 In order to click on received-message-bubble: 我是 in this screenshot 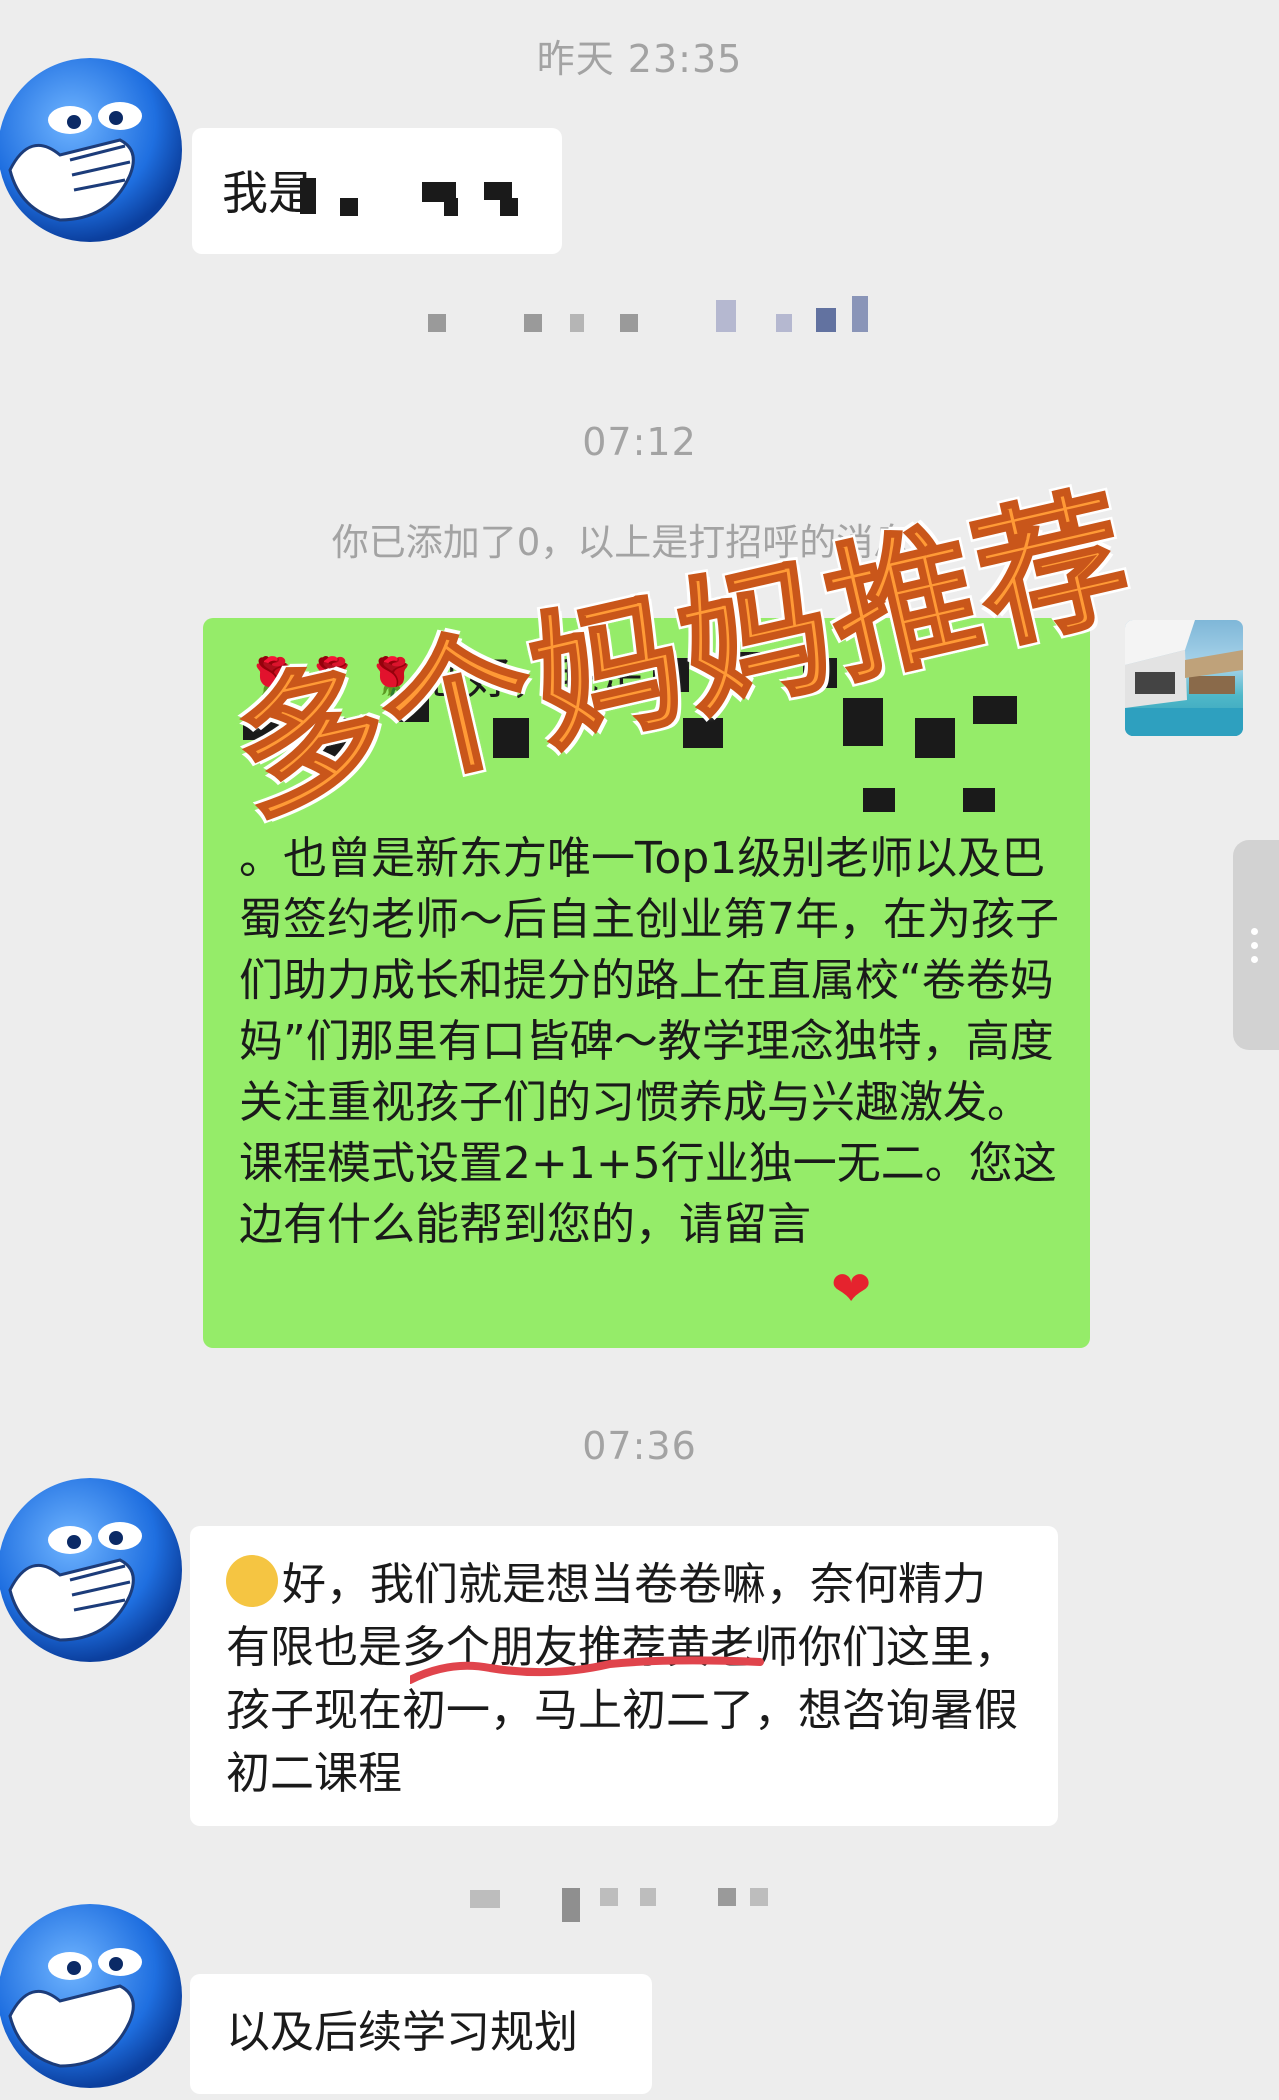, I will do `click(377, 191)`.